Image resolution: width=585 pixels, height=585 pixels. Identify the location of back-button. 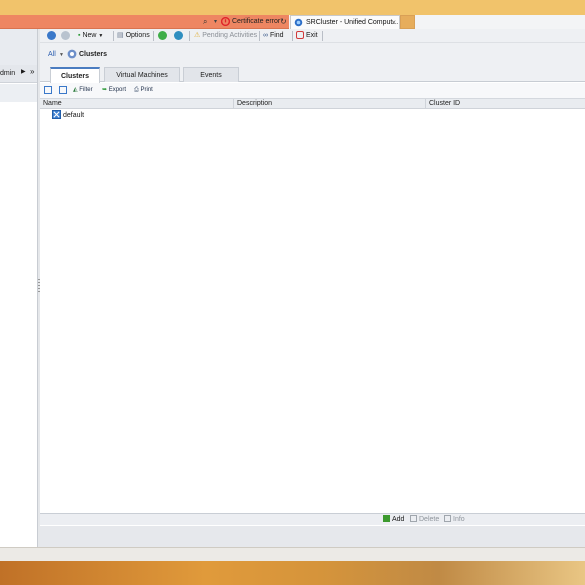
(51, 36).